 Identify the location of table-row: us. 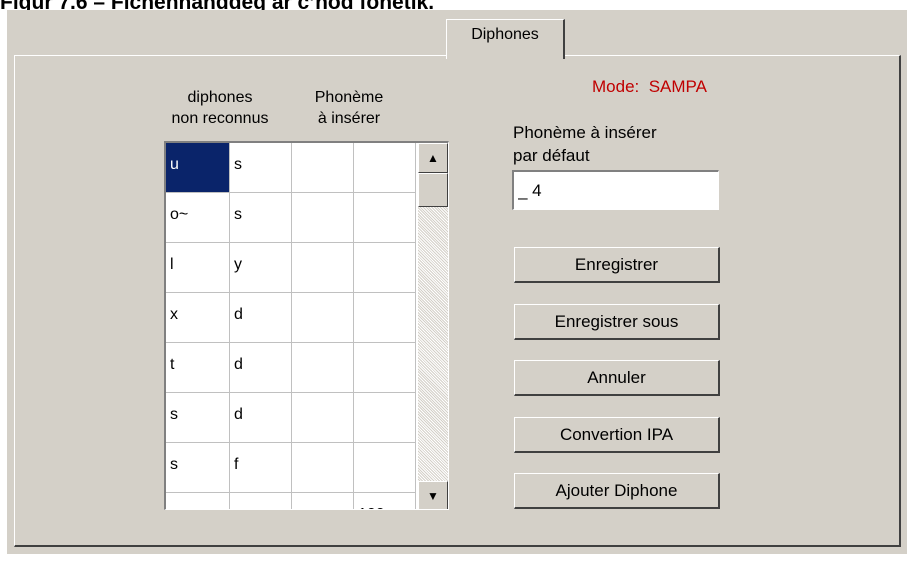
(291, 168).